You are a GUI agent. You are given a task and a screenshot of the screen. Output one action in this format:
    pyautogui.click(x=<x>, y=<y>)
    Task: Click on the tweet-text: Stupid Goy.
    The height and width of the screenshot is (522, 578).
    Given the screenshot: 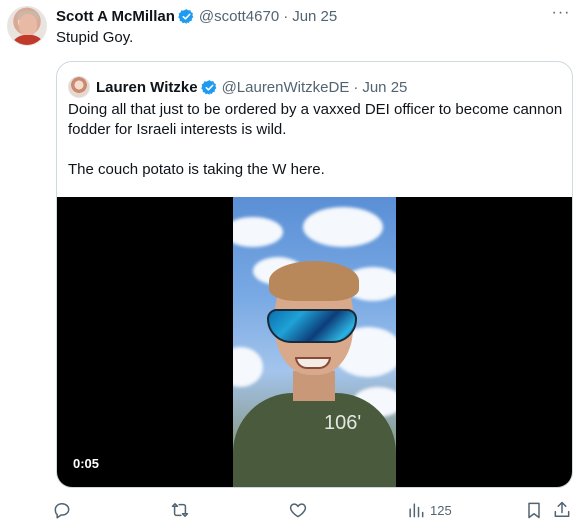 What is the action you would take?
    pyautogui.click(x=95, y=37)
    